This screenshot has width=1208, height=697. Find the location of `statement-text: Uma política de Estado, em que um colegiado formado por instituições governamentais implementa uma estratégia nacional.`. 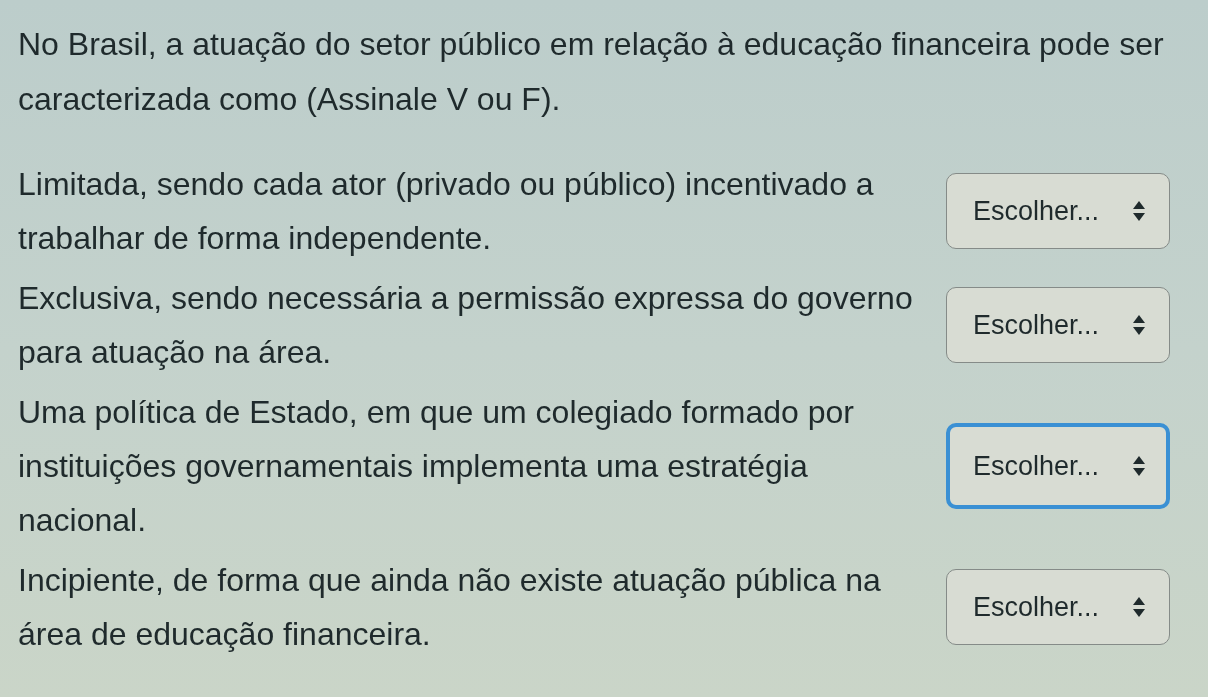

statement-text: Uma política de Estado, em que um colegiado formado por instituições governamentais implementa uma estratégia nacional. is located at coordinates (436, 466).